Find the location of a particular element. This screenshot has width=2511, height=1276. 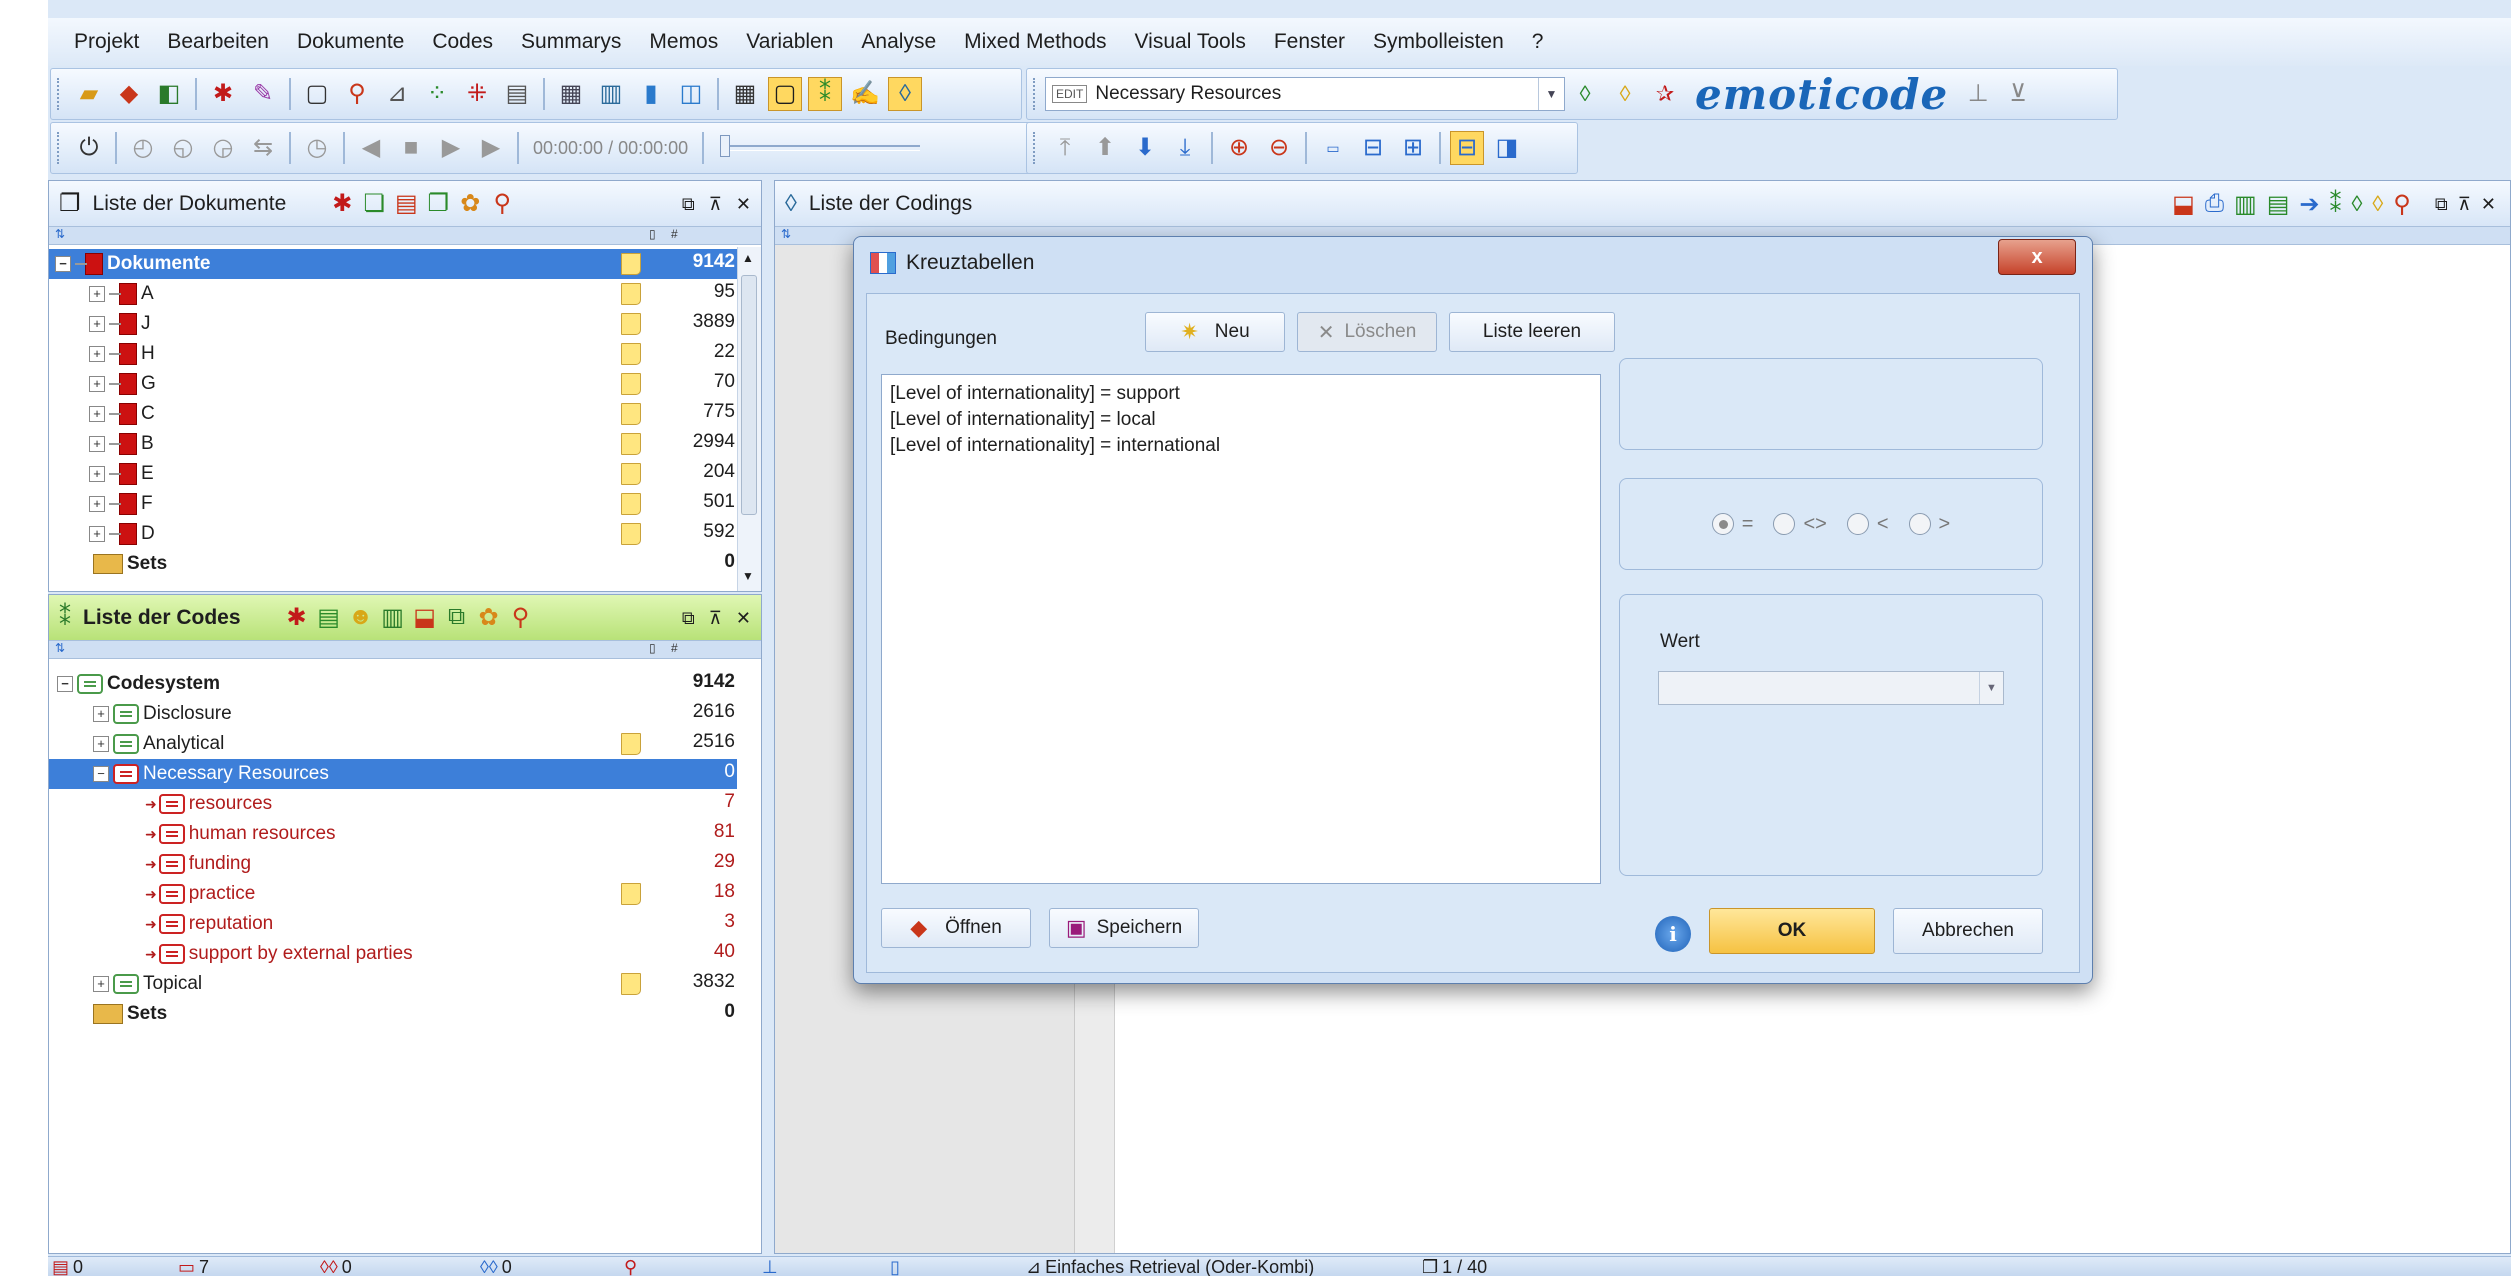

cancel-button: Abbrechen is located at coordinates (1968, 931).